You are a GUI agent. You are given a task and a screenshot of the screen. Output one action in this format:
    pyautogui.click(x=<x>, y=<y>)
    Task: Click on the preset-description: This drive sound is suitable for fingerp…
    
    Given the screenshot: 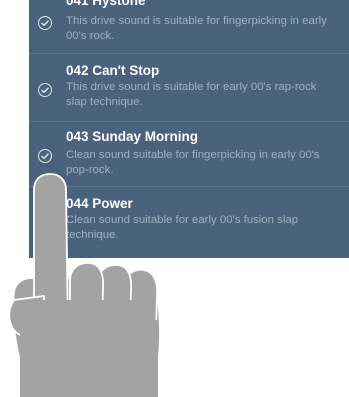 What is the action you would take?
    pyautogui.click(x=196, y=28)
    